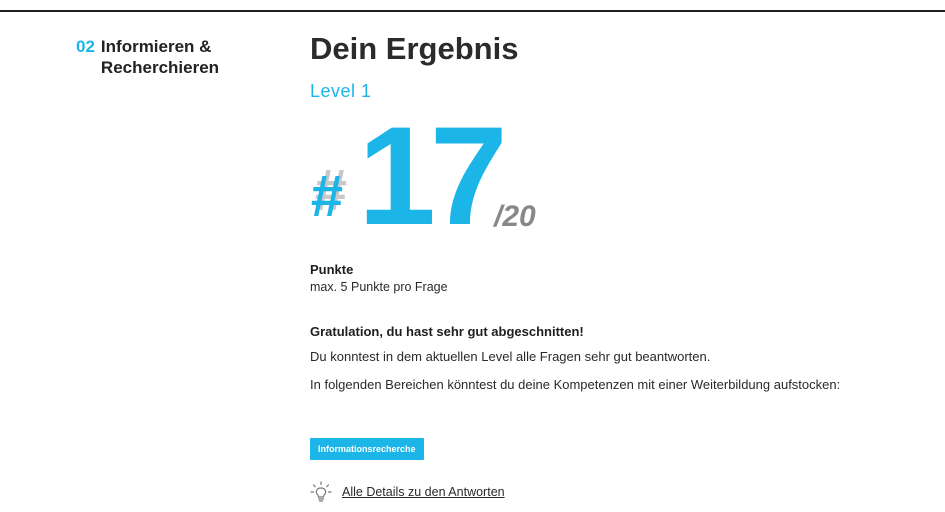 This screenshot has width=945, height=512. What do you see at coordinates (160, 57) in the screenshot?
I see `section-name: Informieren & Recherchieren` at bounding box center [160, 57].